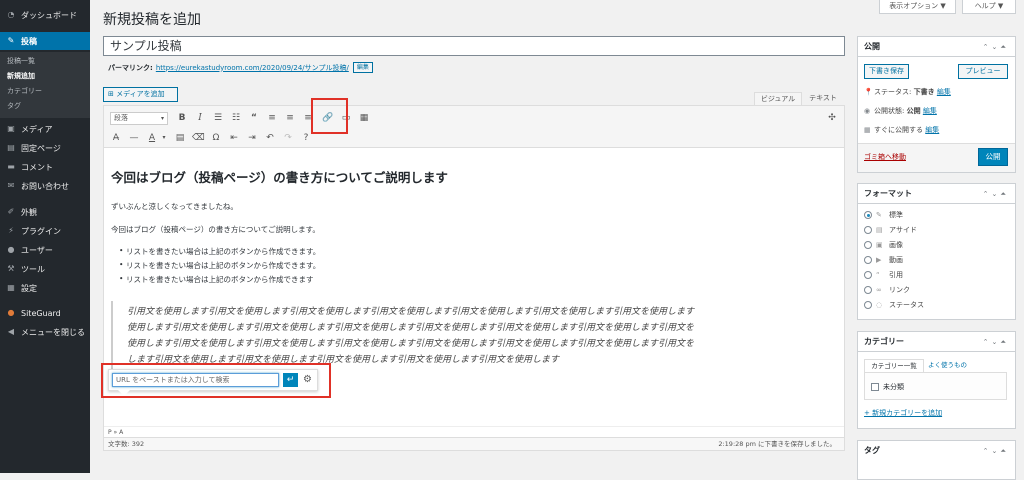  What do you see at coordinates (45, 212) in the screenshot?
I see `sidebar-item-appearance: ✐ 外観` at bounding box center [45, 212].